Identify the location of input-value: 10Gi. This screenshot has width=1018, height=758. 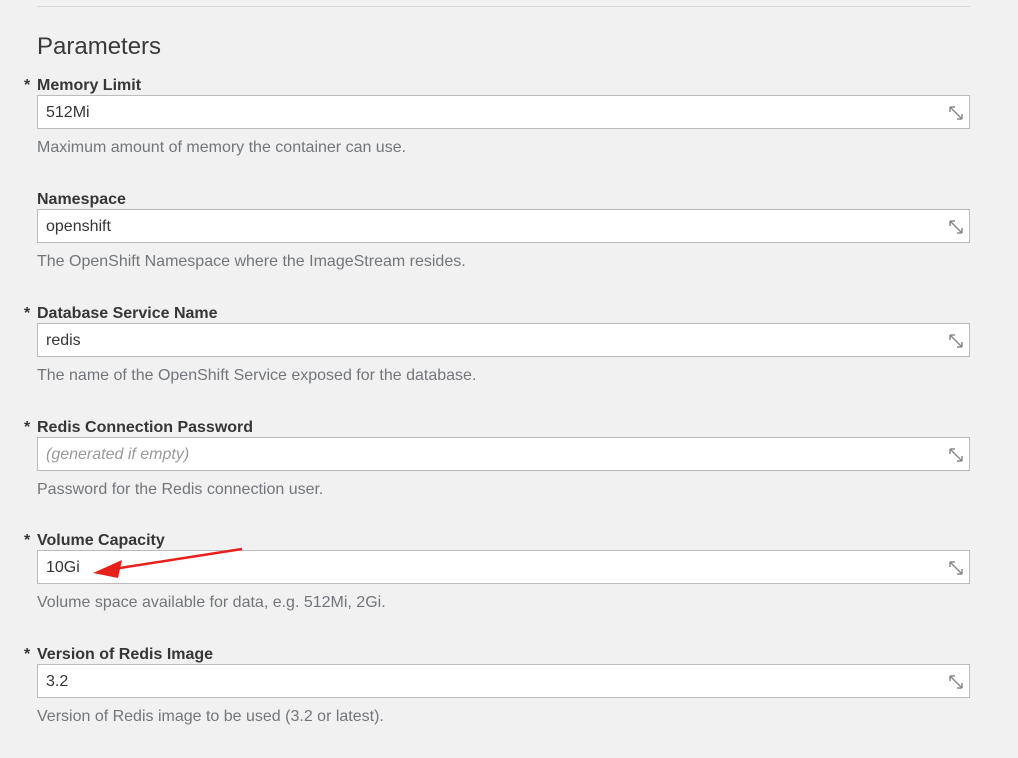
(63, 567).